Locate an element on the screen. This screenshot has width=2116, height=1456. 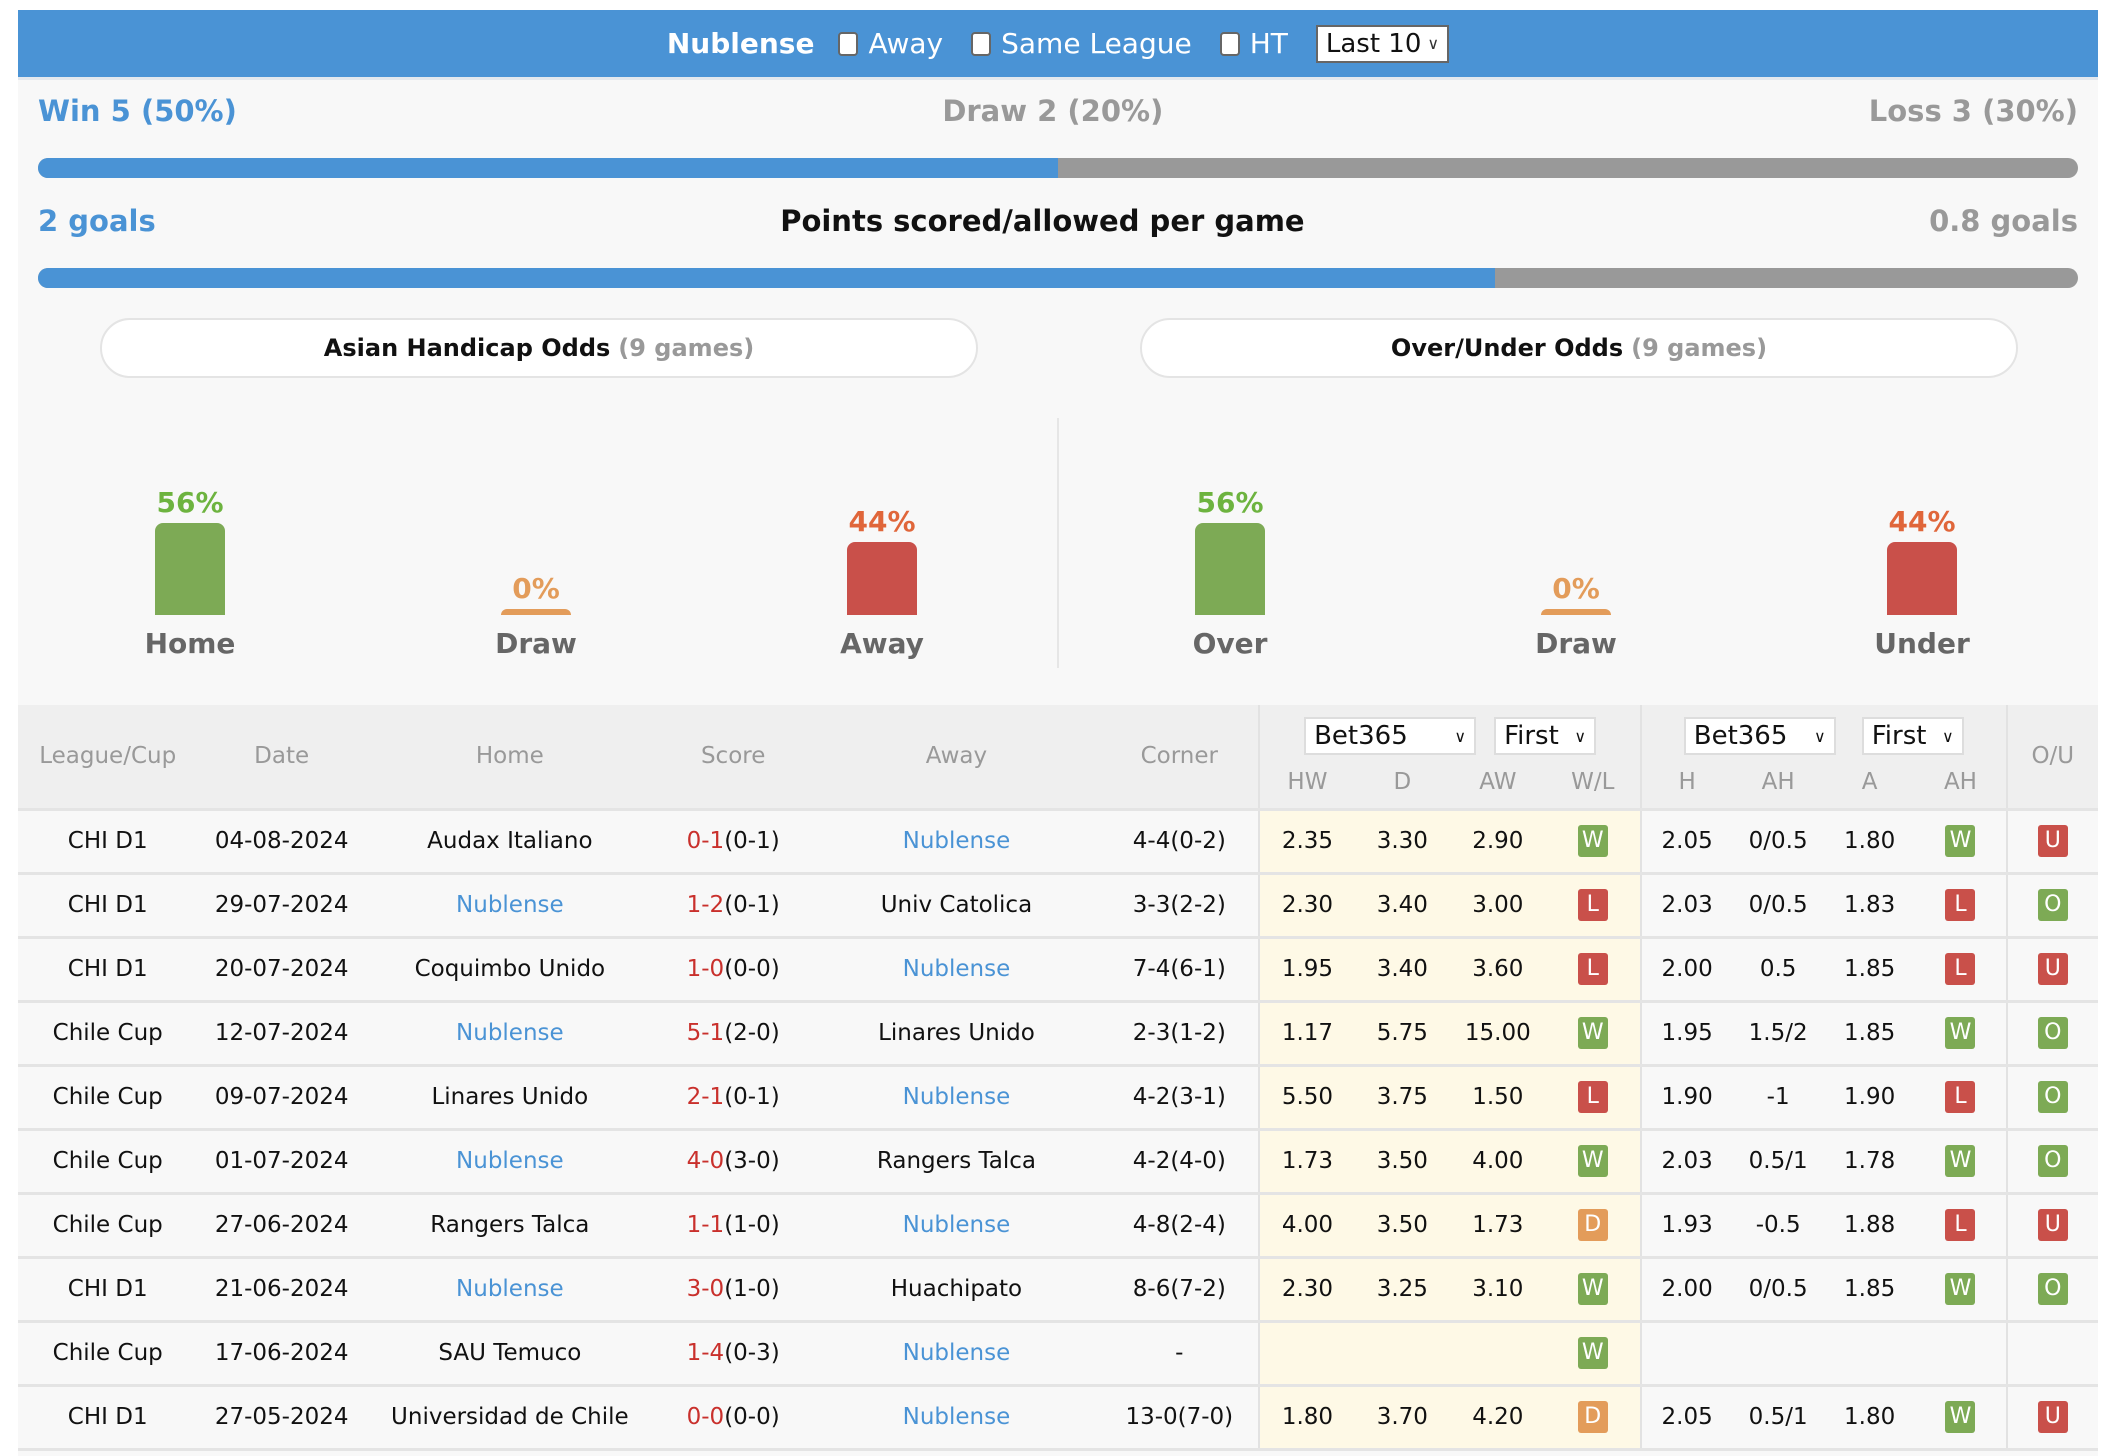
home-team-link: SAU Temuco is located at coordinates (509, 1352).